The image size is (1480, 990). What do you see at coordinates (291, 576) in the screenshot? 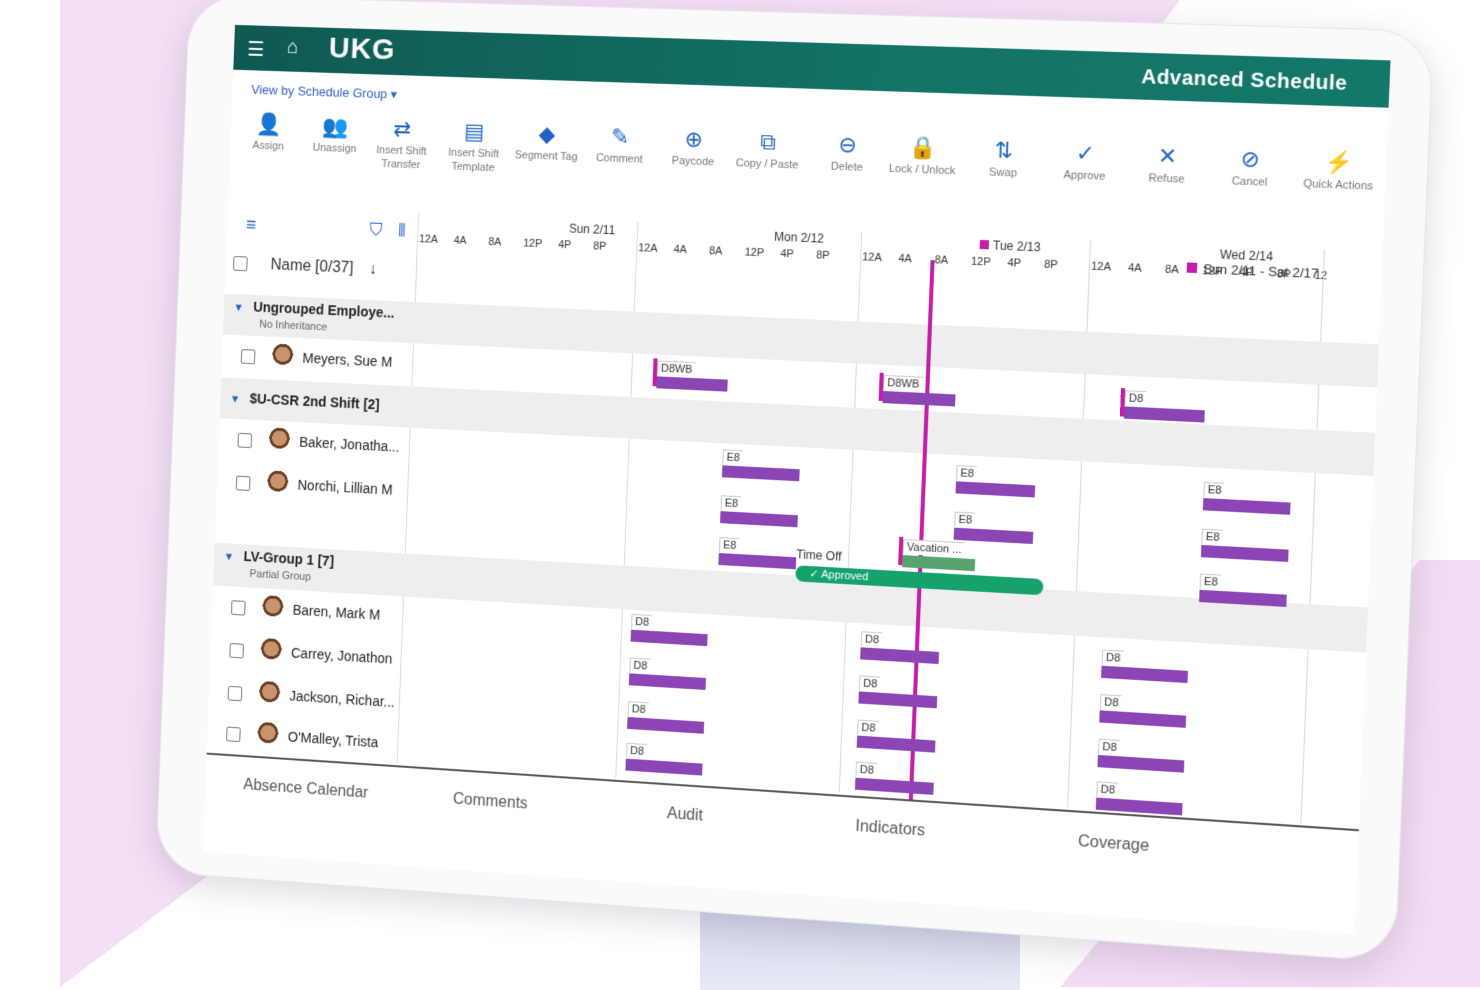
I see `group-sub: Partial Group` at bounding box center [291, 576].